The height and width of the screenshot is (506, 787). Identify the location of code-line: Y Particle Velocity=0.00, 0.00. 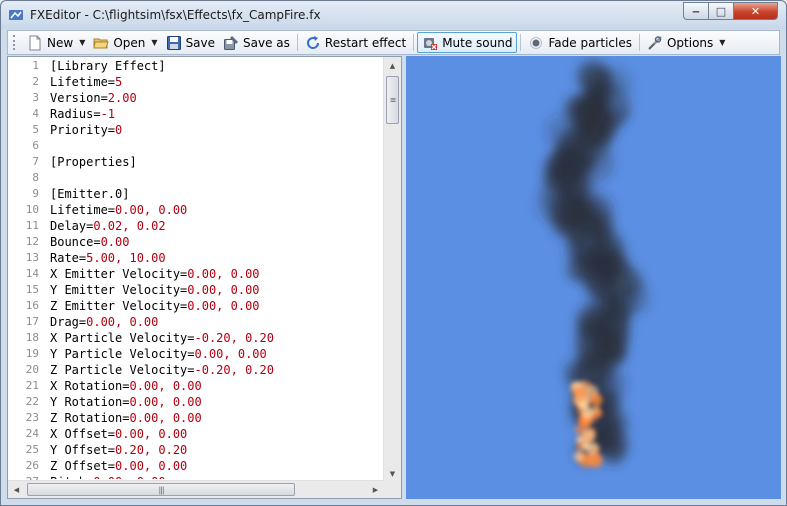
(158, 354).